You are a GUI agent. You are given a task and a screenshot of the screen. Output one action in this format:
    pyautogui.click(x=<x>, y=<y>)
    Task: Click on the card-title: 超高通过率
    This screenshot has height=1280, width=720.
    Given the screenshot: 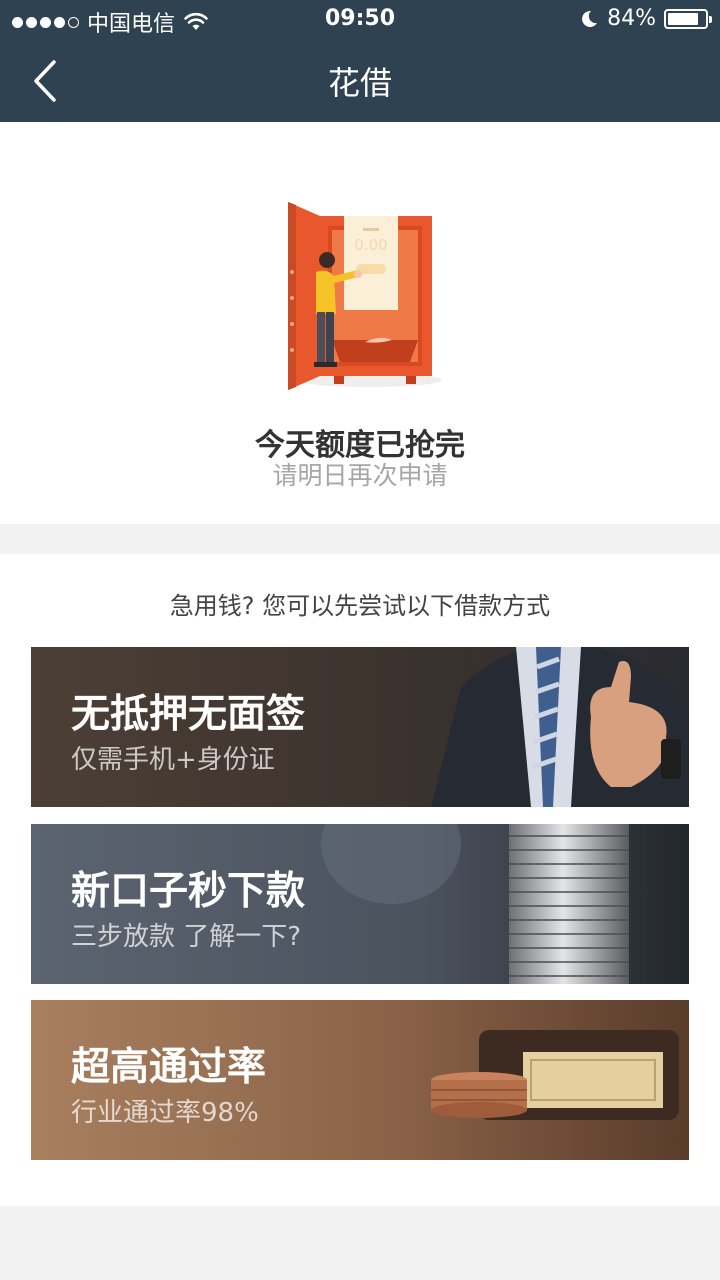 What is the action you would take?
    pyautogui.click(x=169, y=1067)
    